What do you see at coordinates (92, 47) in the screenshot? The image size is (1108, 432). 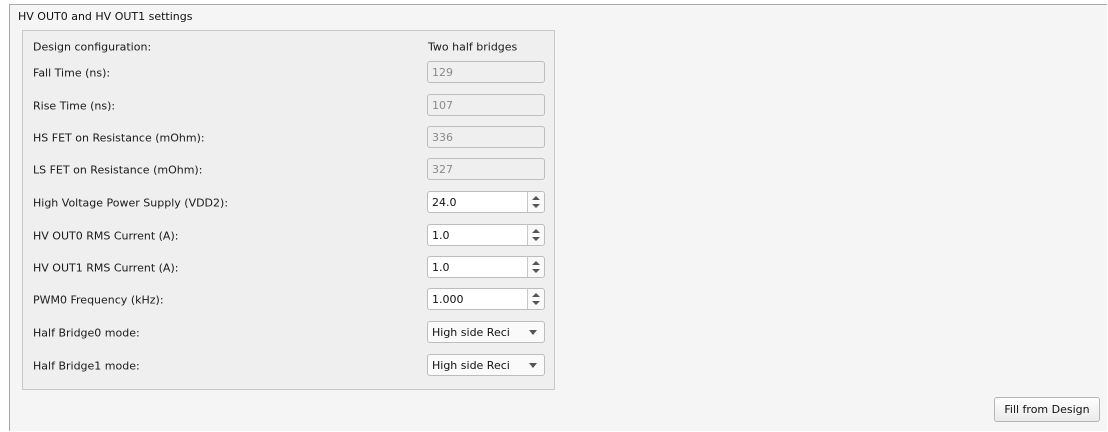 I see `design-config-label: Design configuration:` at bounding box center [92, 47].